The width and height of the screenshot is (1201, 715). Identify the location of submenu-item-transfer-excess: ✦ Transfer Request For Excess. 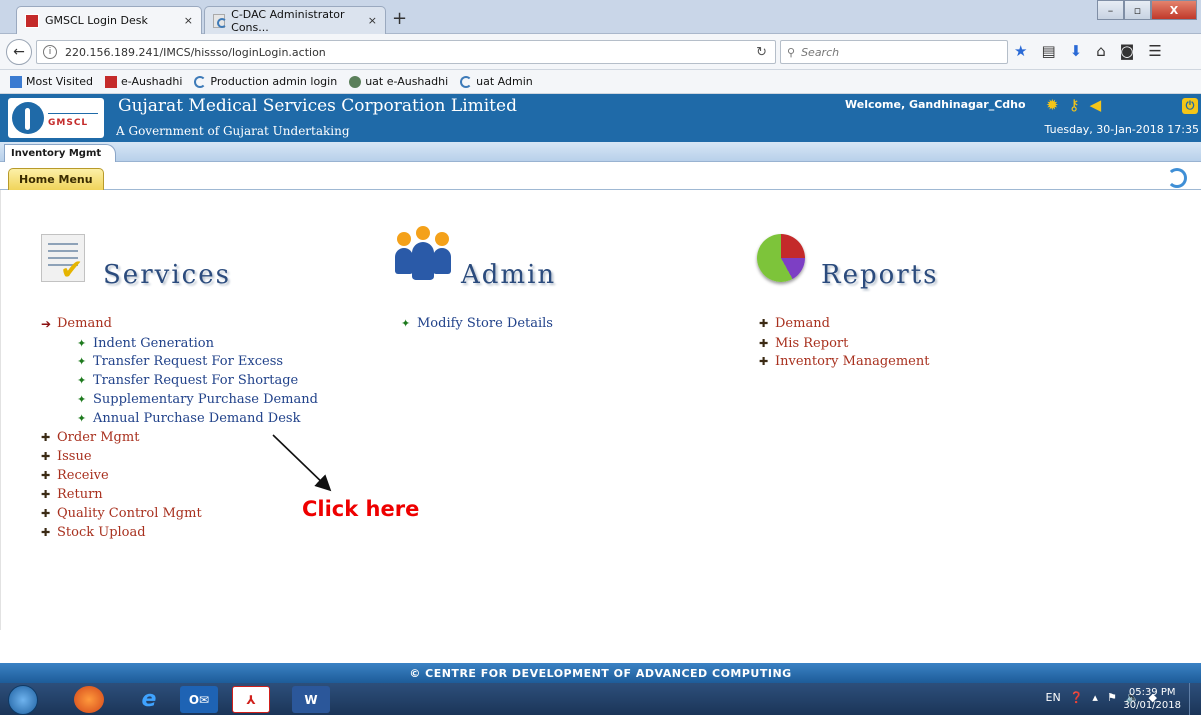
(180, 361).